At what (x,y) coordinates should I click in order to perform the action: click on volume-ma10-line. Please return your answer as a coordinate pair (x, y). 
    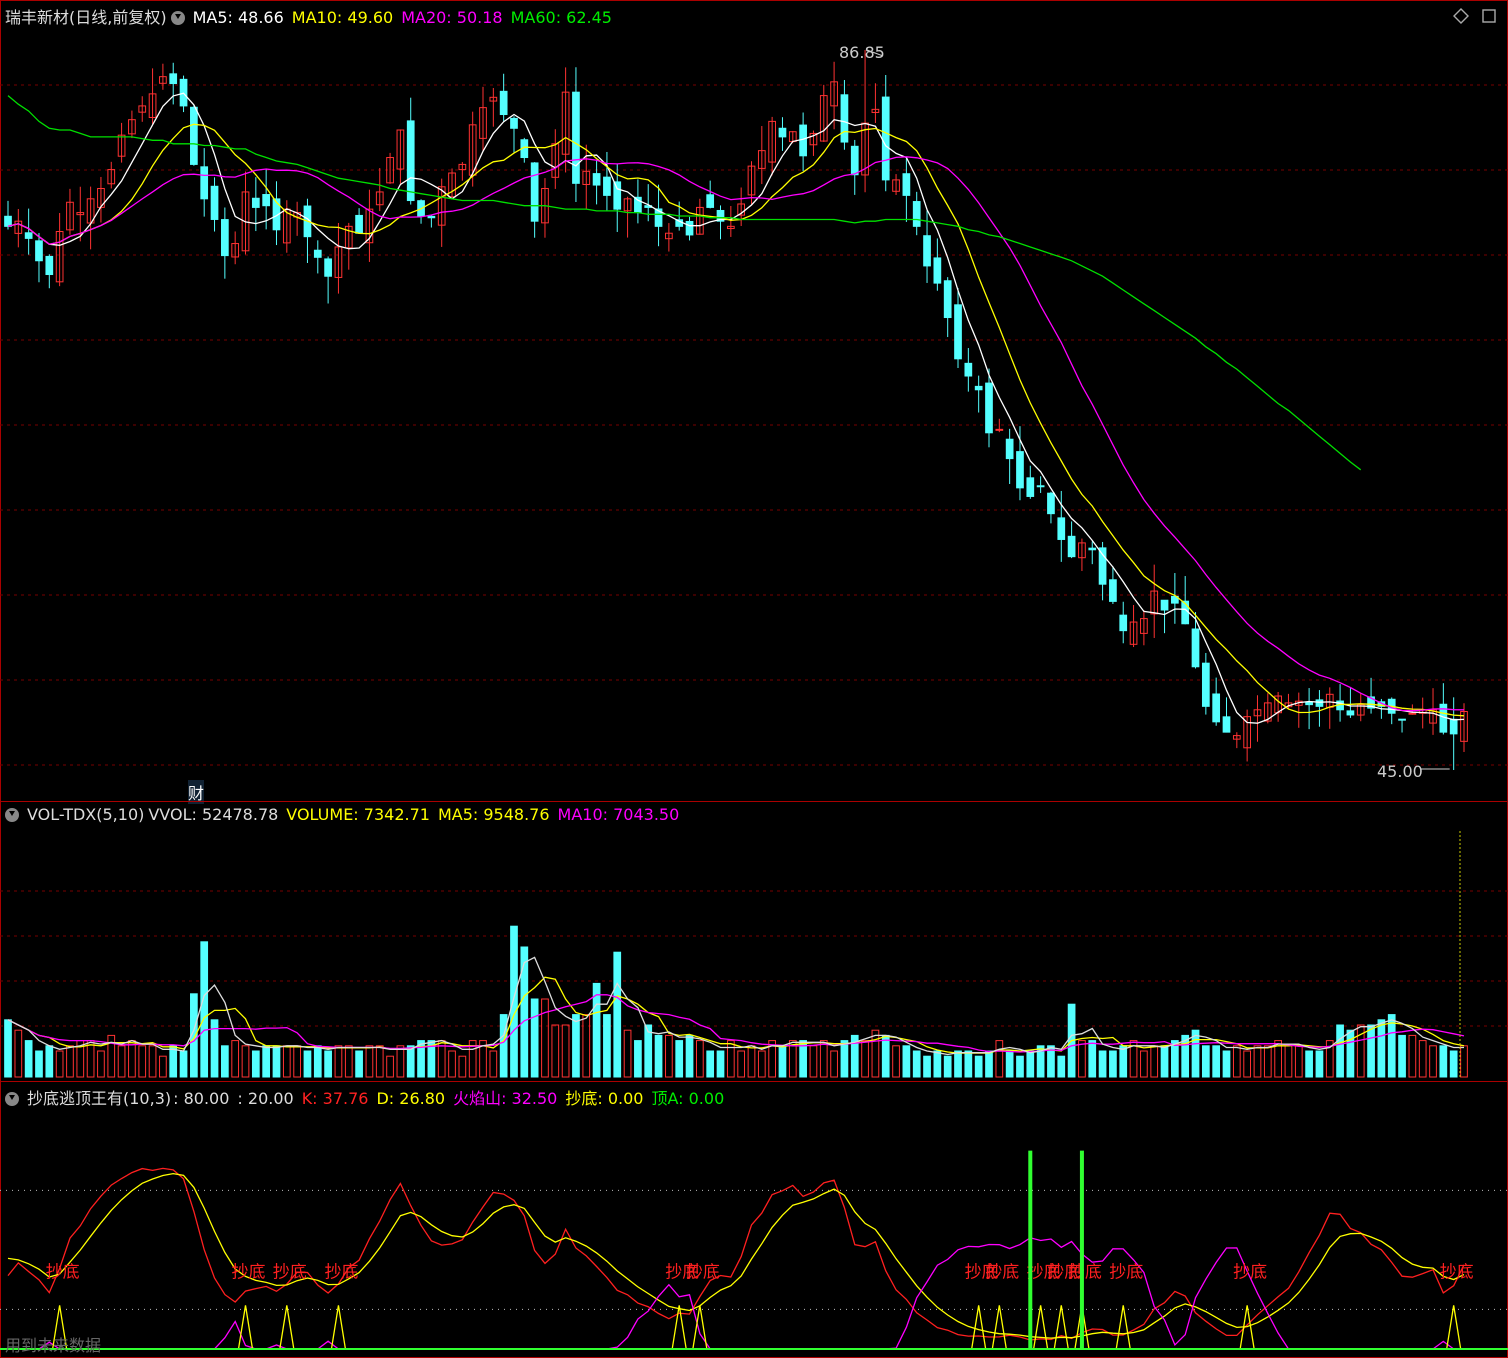
    Looking at the image, I should click on (736, 1023).